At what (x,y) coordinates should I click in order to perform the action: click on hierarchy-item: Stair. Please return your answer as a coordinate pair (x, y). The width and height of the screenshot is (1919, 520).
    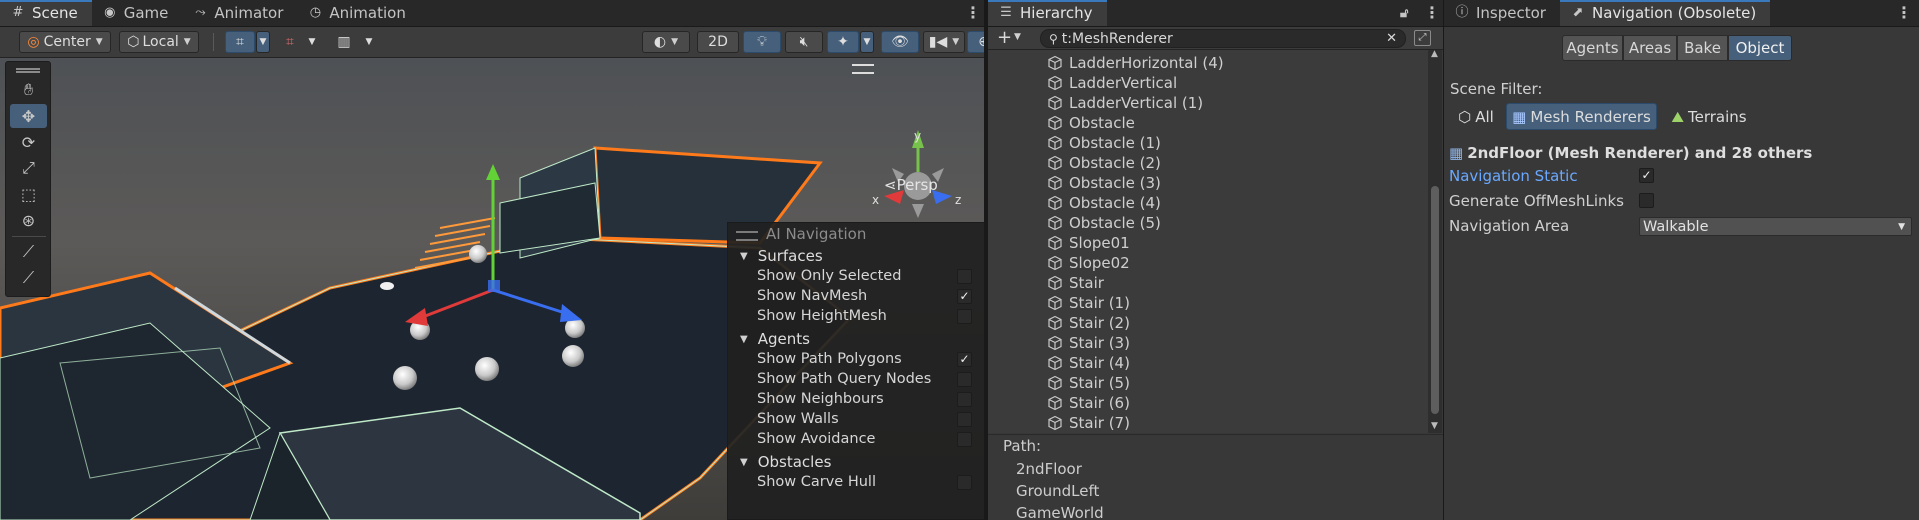
    Looking at the image, I should click on (1075, 283).